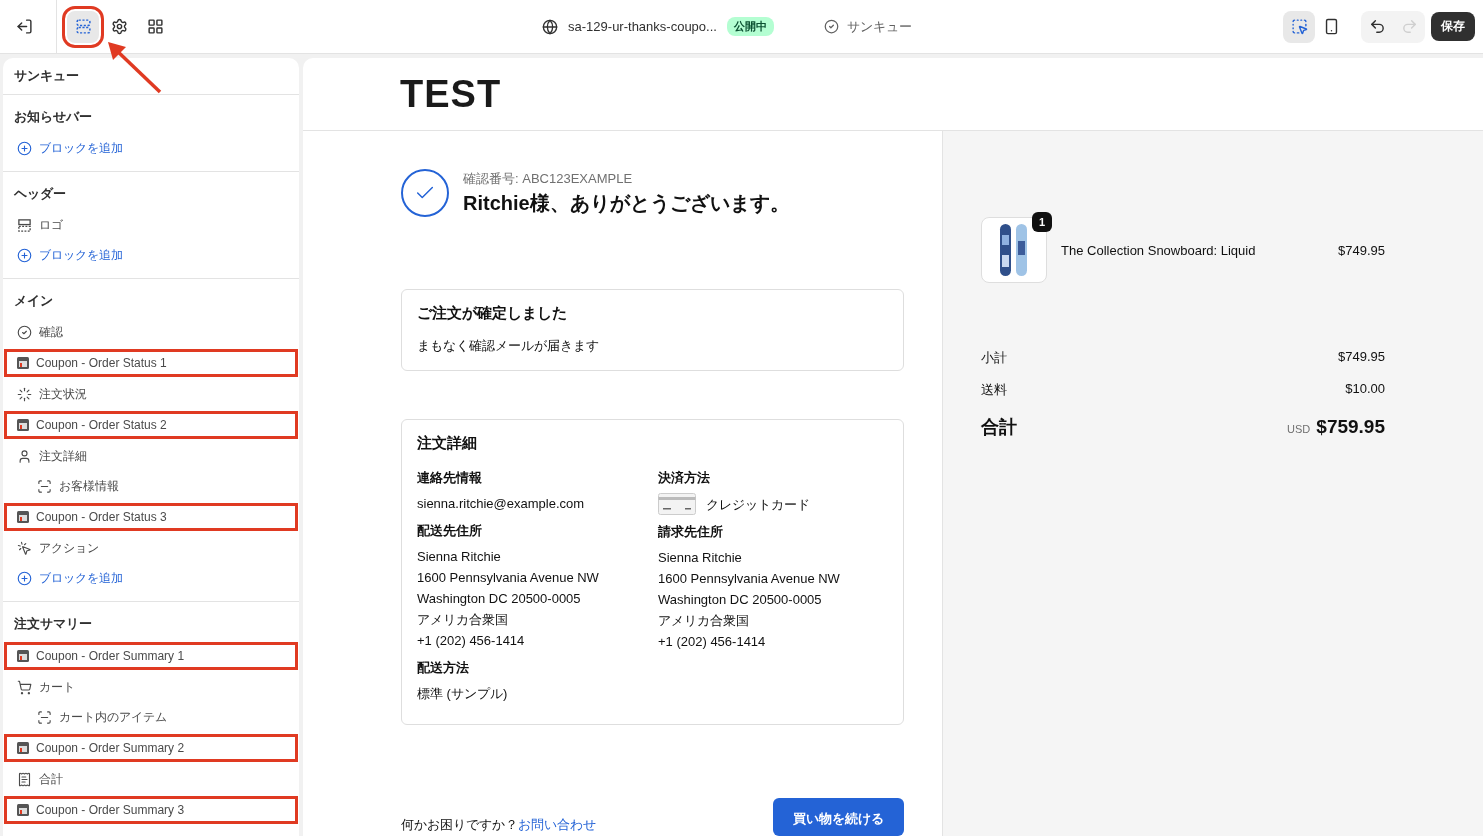  Describe the element at coordinates (867, 26) in the screenshot. I see `template-selector: サンキュー` at that location.